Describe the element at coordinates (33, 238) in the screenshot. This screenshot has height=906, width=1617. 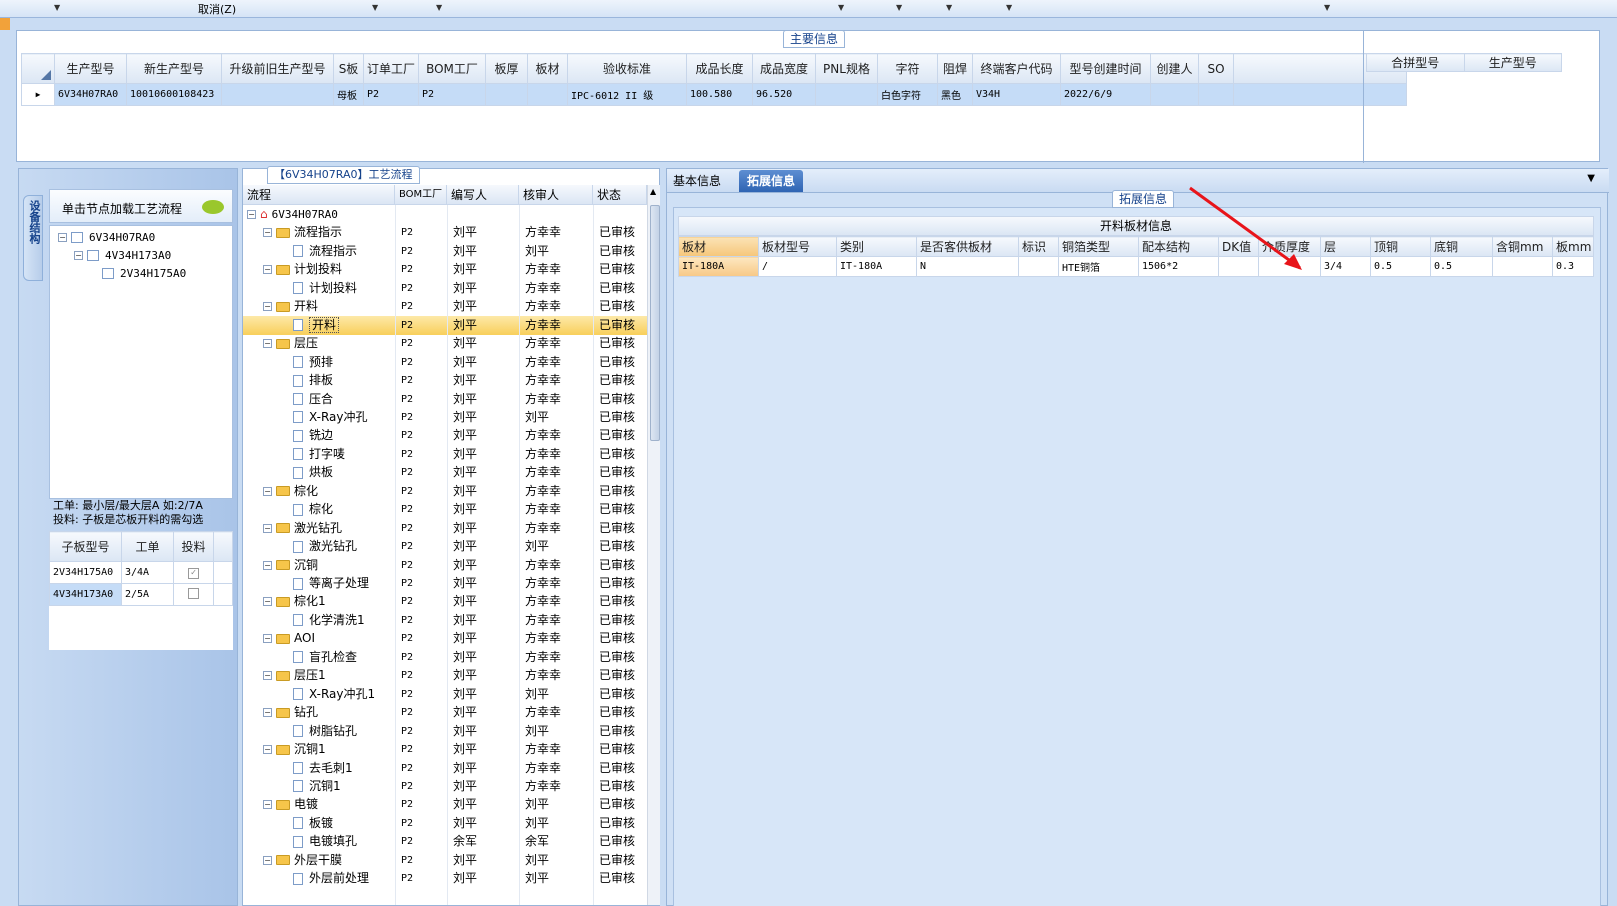
I see `tab-device-structure: 设备结构` at that location.